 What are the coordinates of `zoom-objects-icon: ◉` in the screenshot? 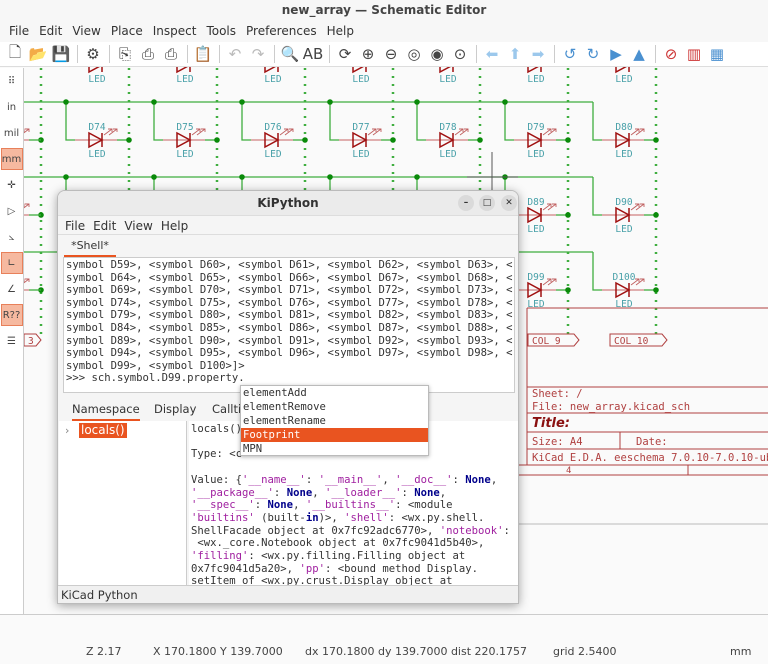 It's located at (437, 54).